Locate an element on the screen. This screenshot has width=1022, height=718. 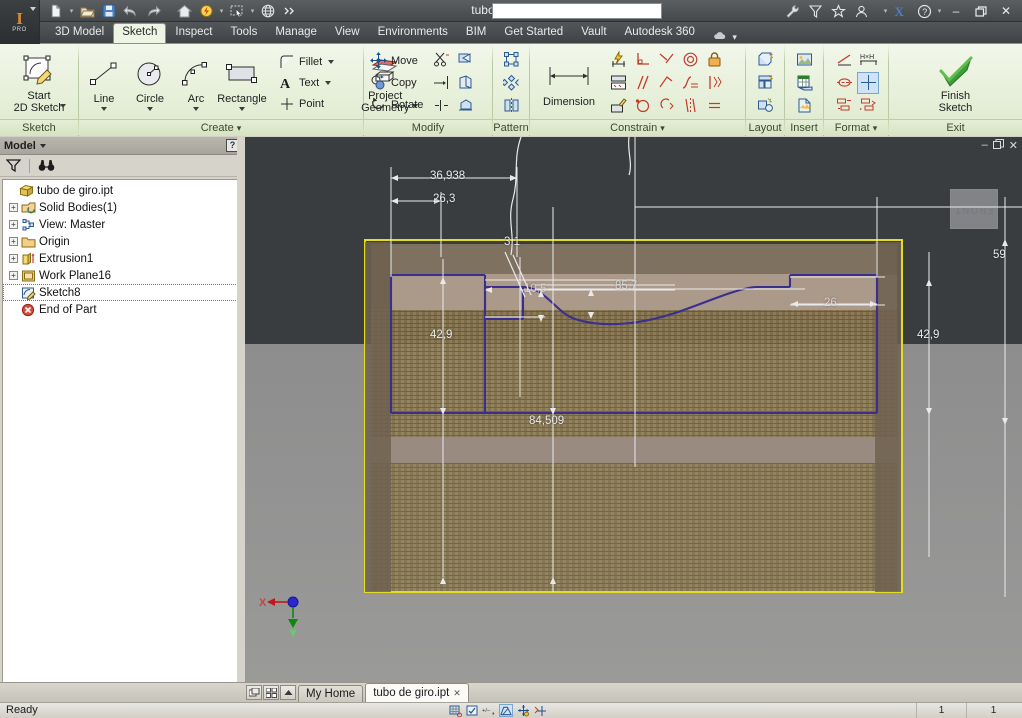
update-icon is located at coordinates (206, 11).